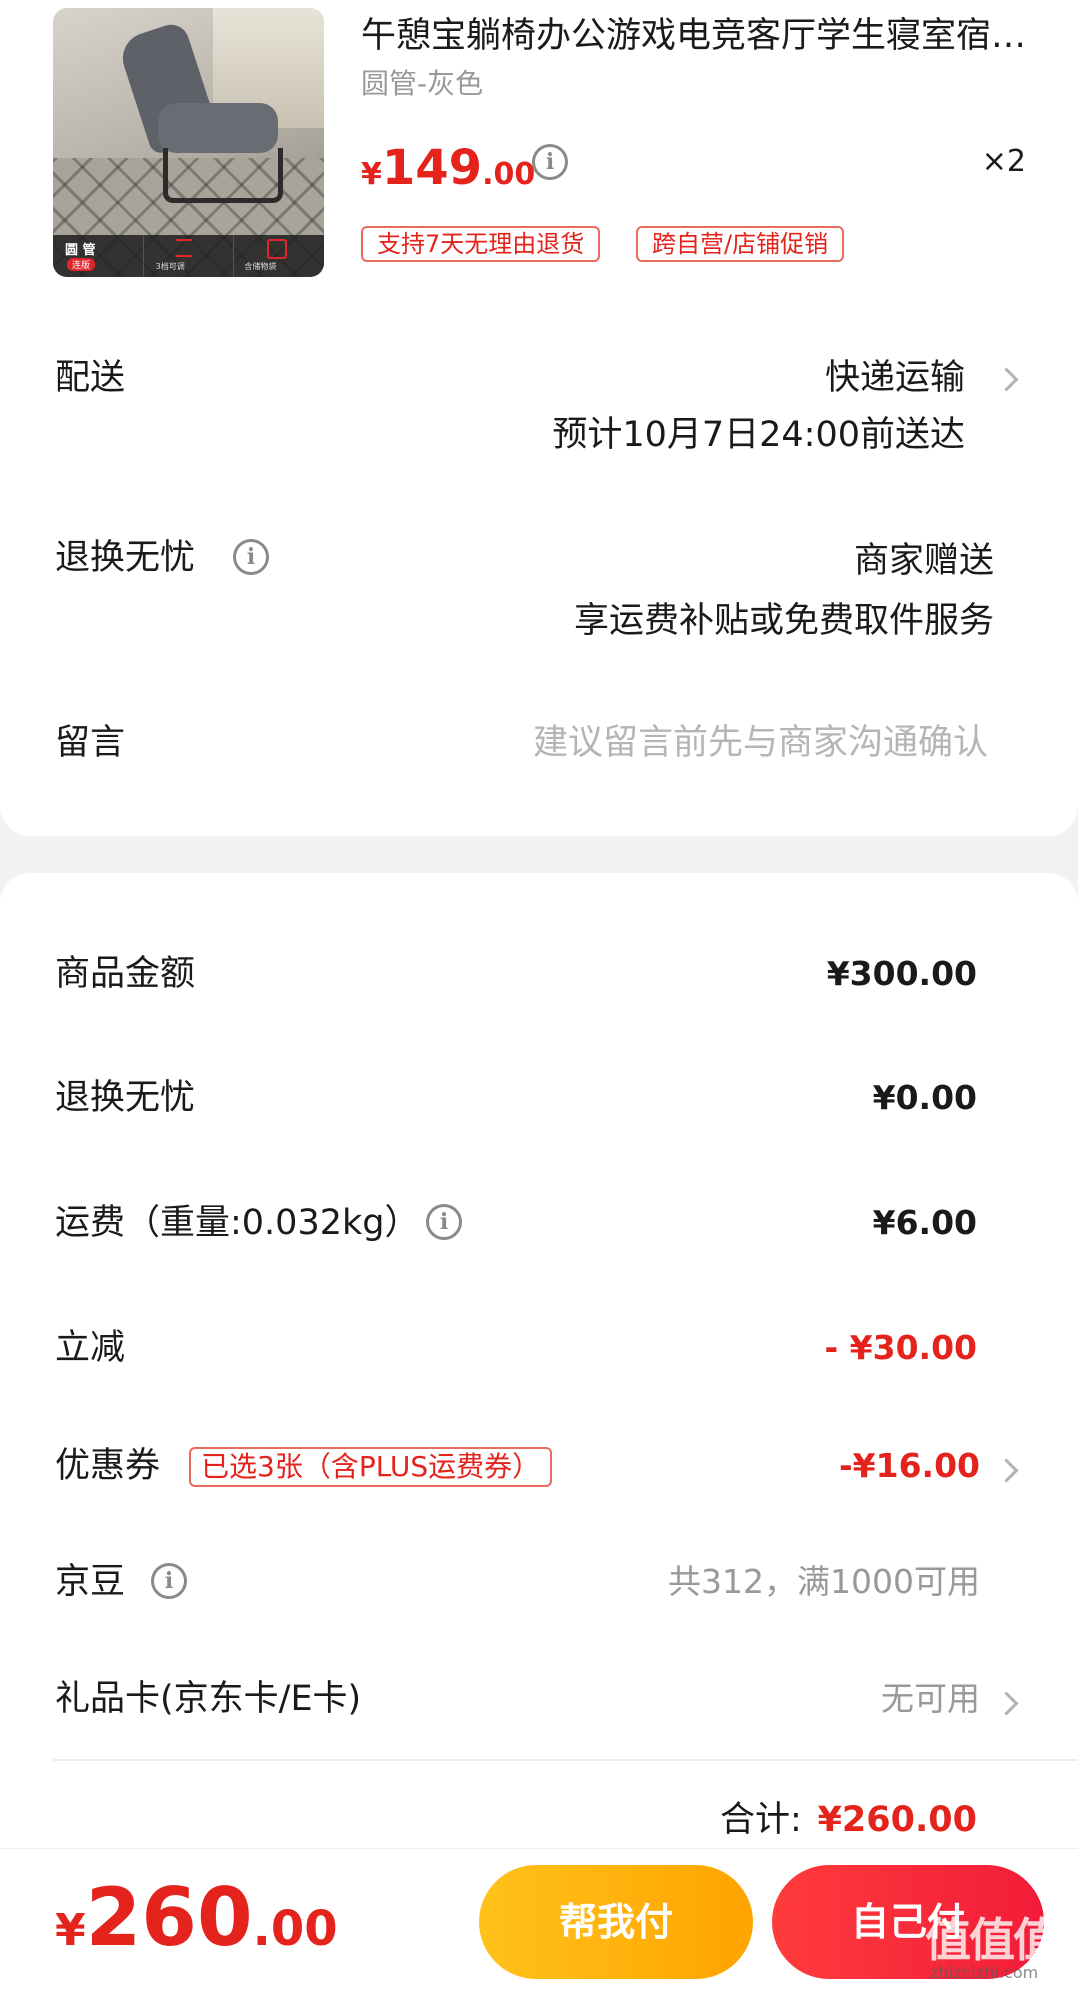 The width and height of the screenshot is (1078, 1992). What do you see at coordinates (481, 244) in the screenshot?
I see `return-policy-tag: 支持7天无理由退货` at bounding box center [481, 244].